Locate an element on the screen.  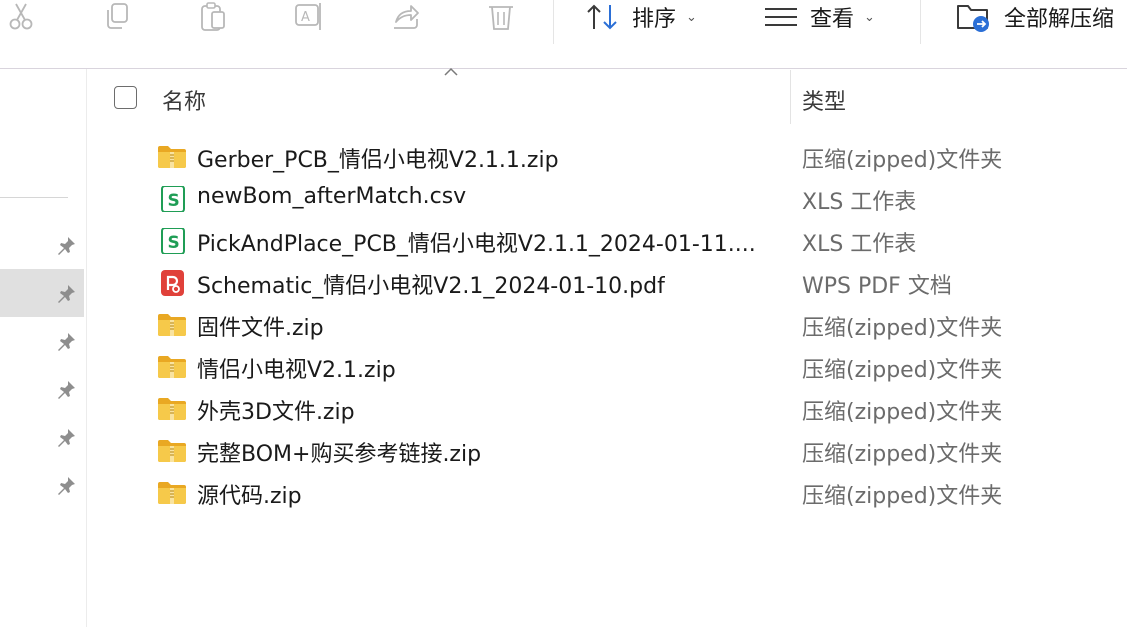
navigation-pane is located at coordinates (43, 348).